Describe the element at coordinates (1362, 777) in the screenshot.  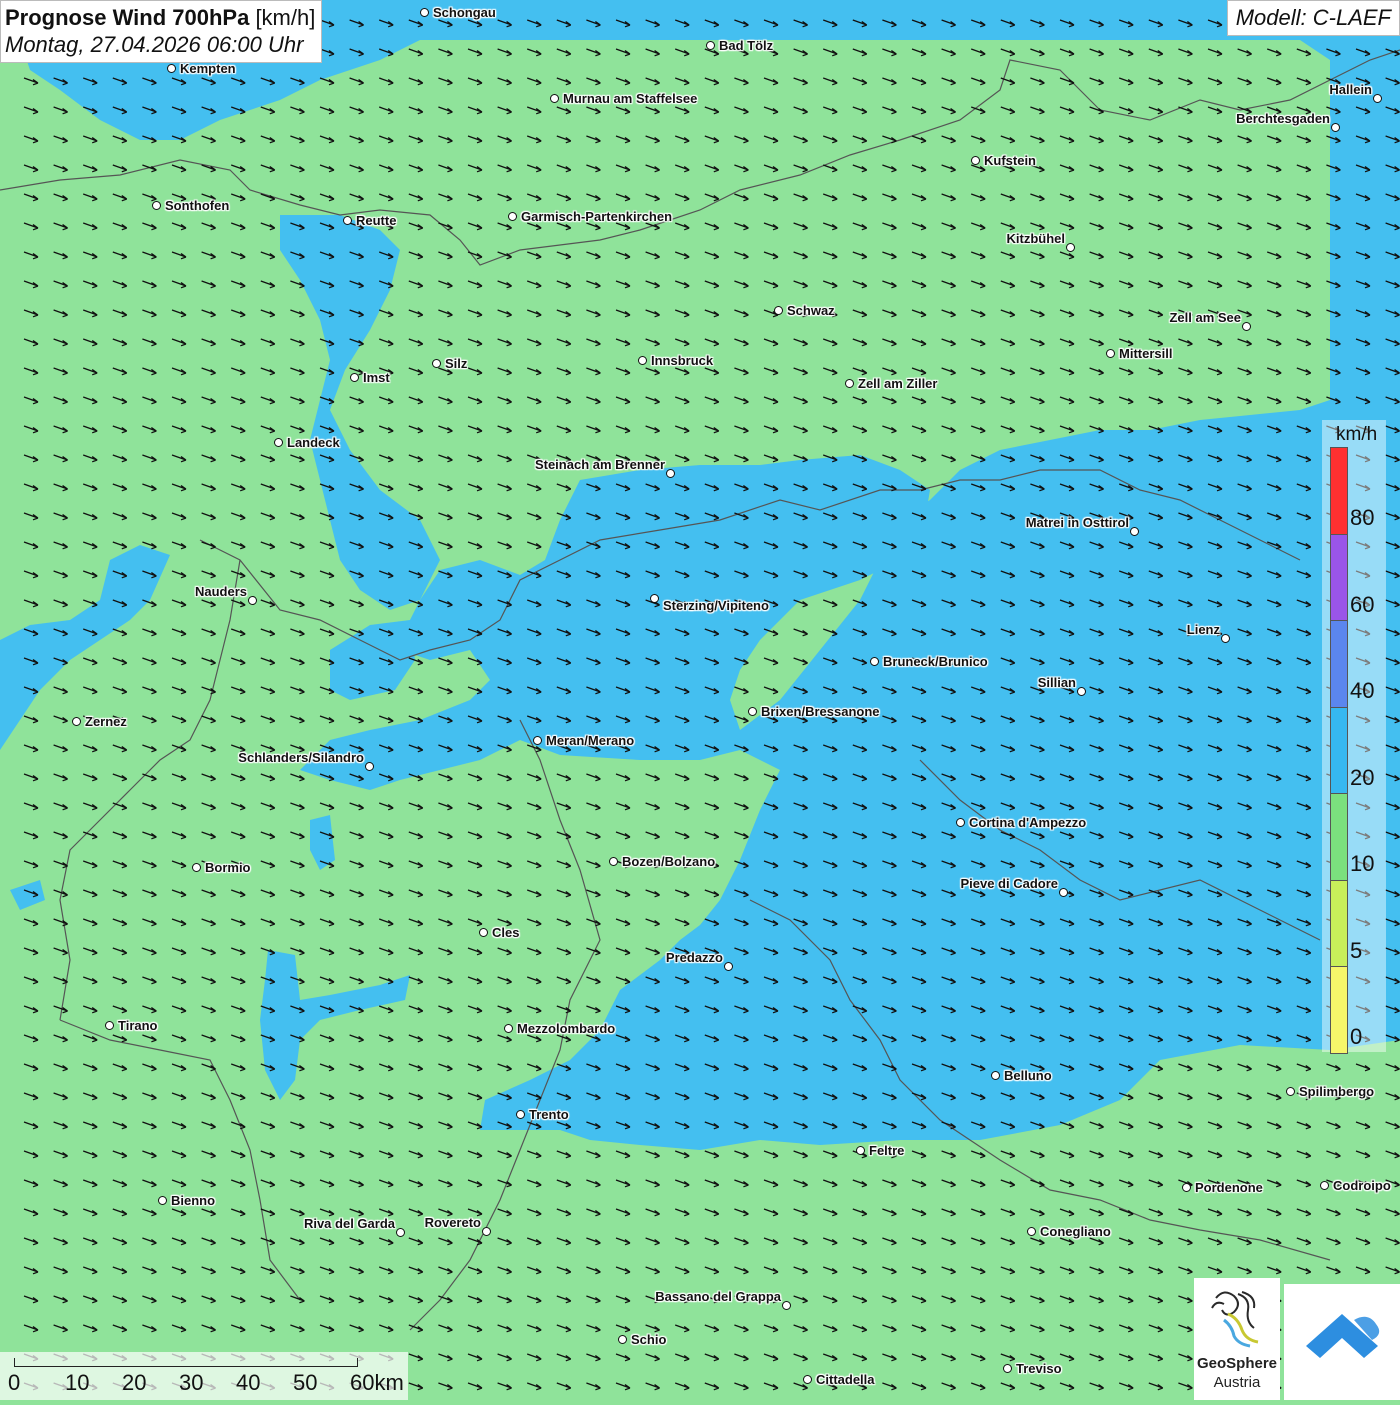
I see `legend-label: 20` at that location.